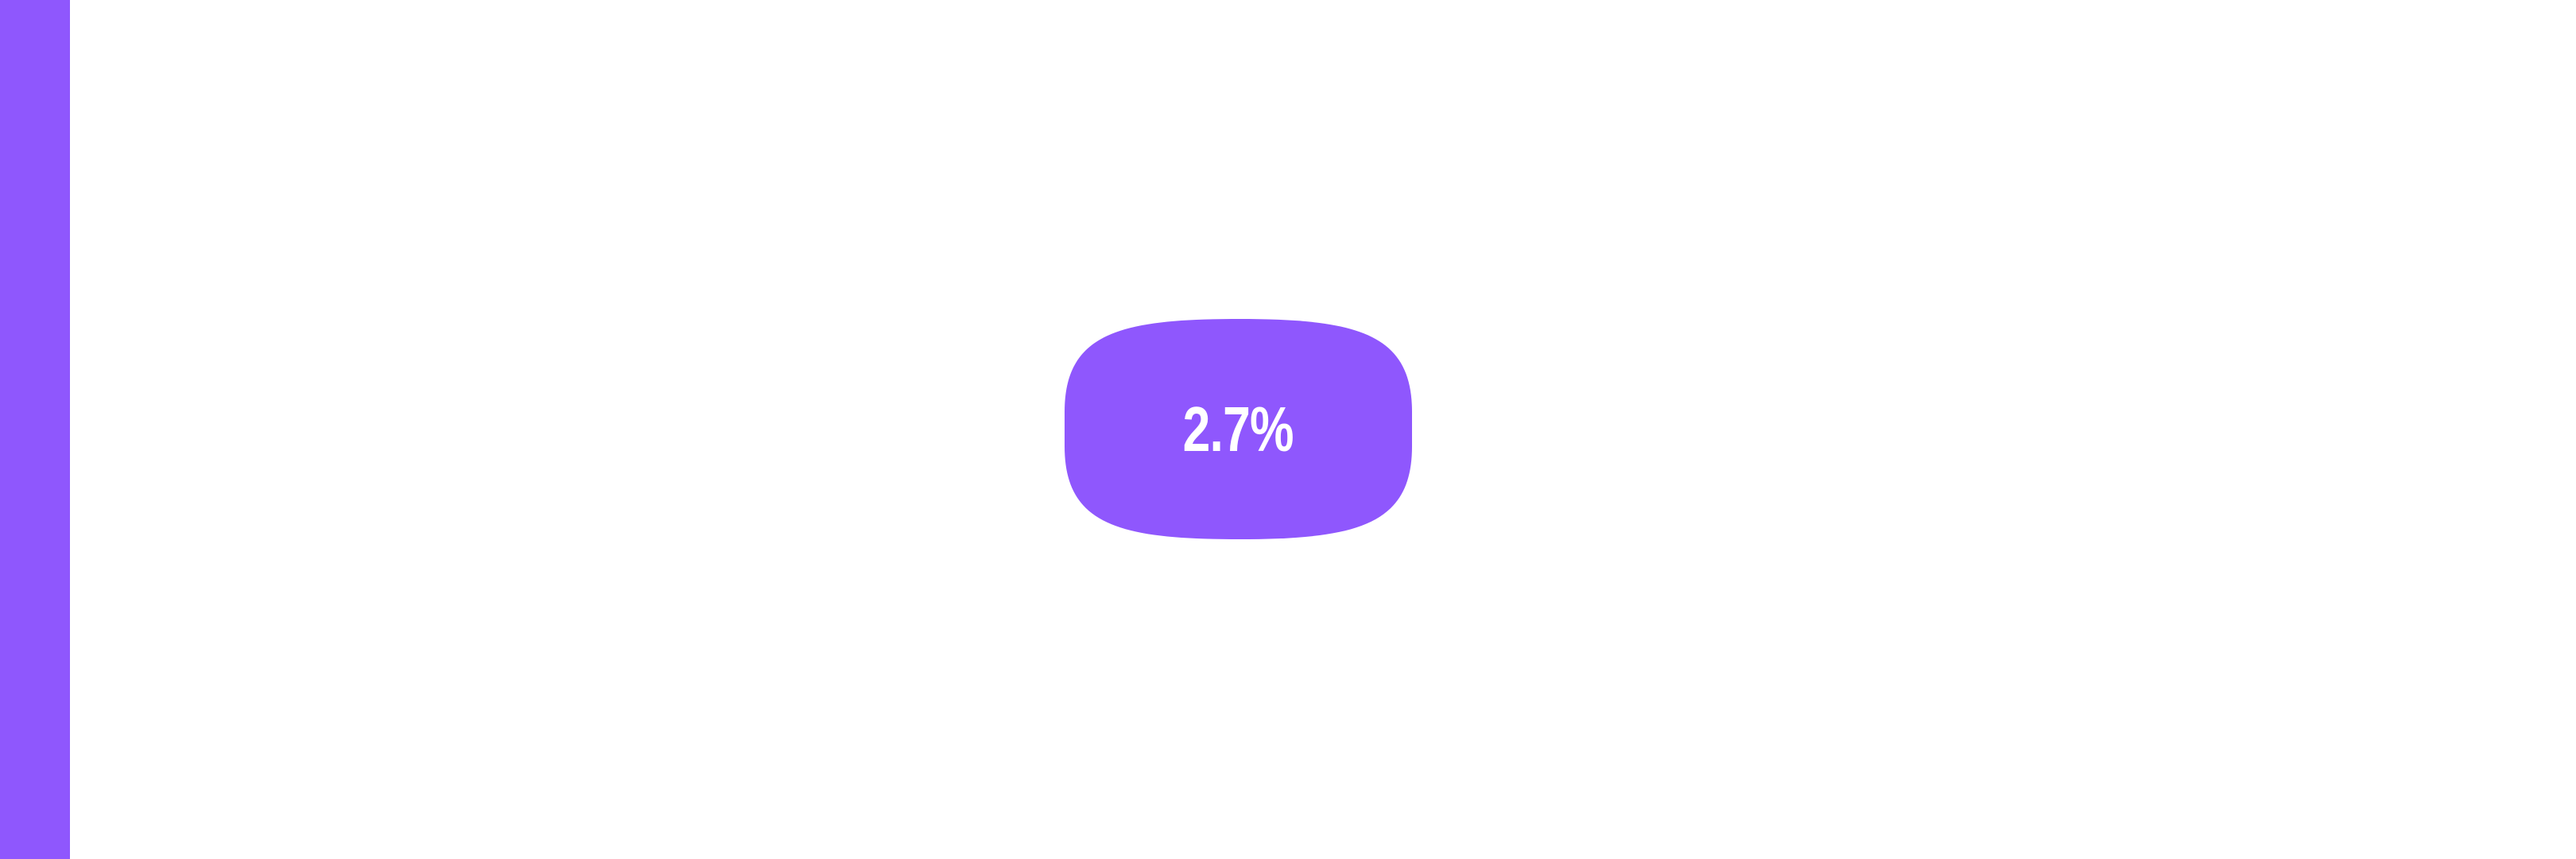  What do you see at coordinates (35, 429) in the screenshot?
I see `left-accent-bar` at bounding box center [35, 429].